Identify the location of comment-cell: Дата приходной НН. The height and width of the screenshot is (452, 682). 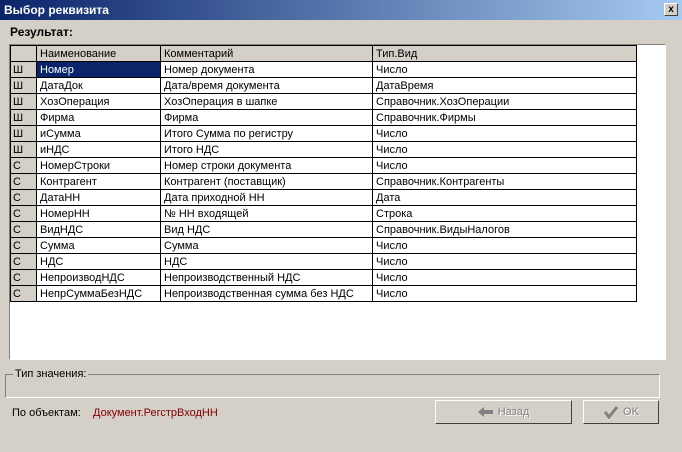
(266, 197).